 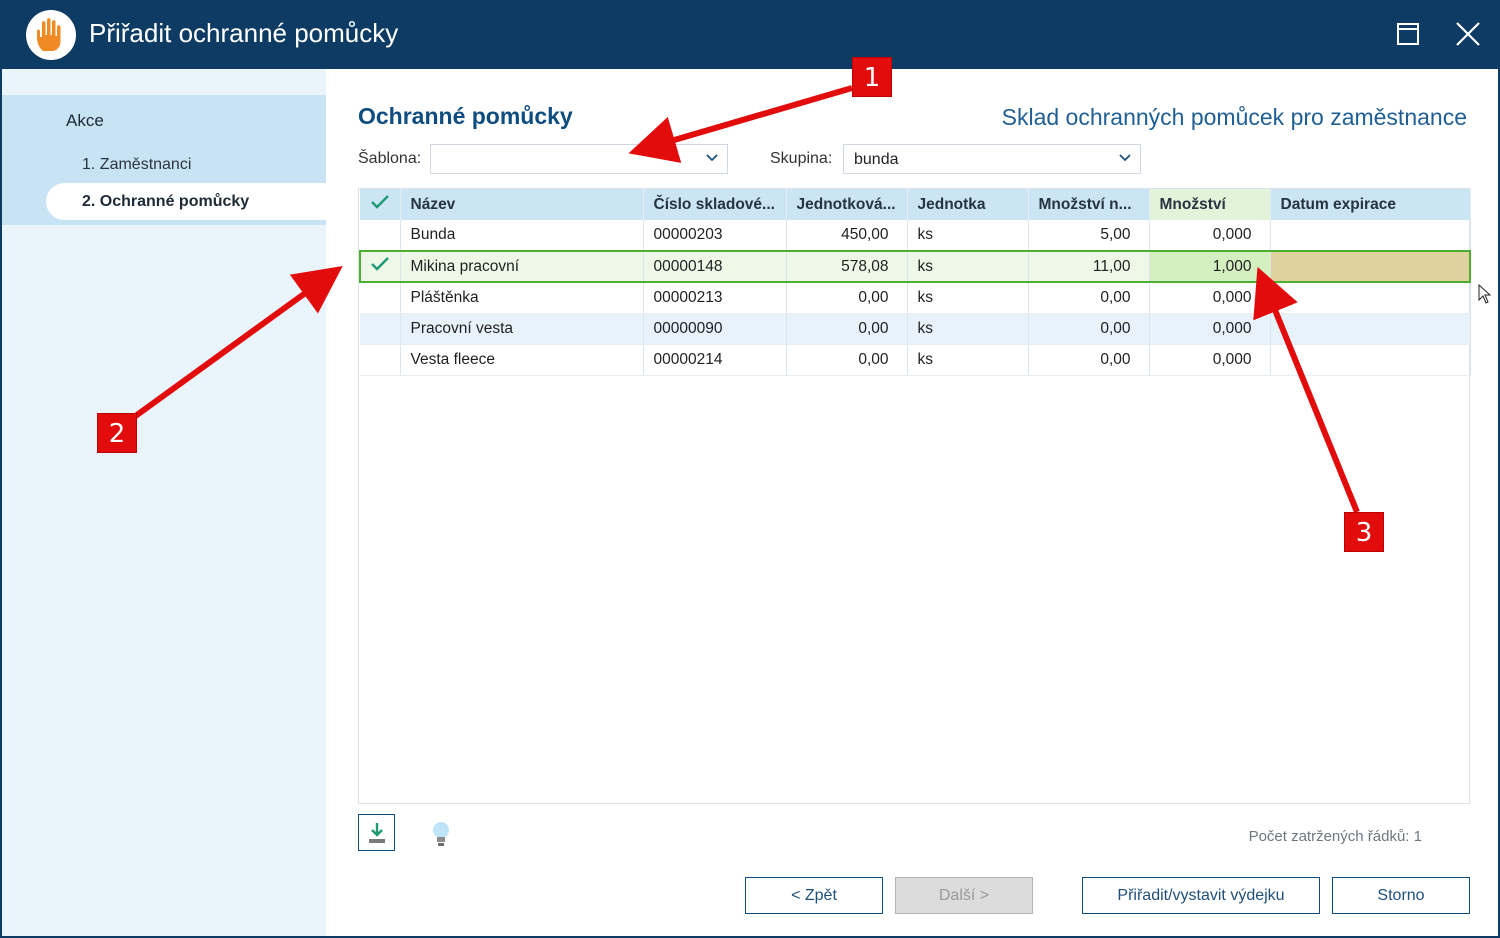 I want to click on cell-name: Pláštěnka, so click(x=522, y=298).